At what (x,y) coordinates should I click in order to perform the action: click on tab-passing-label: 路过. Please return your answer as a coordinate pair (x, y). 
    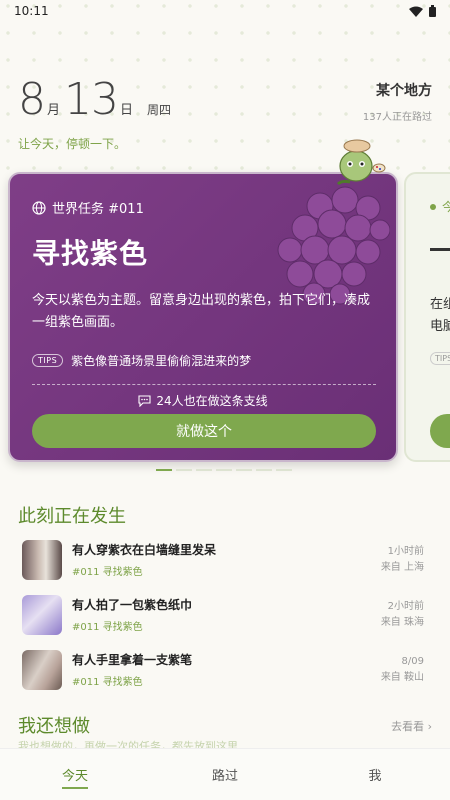
    Looking at the image, I should click on (224, 776).